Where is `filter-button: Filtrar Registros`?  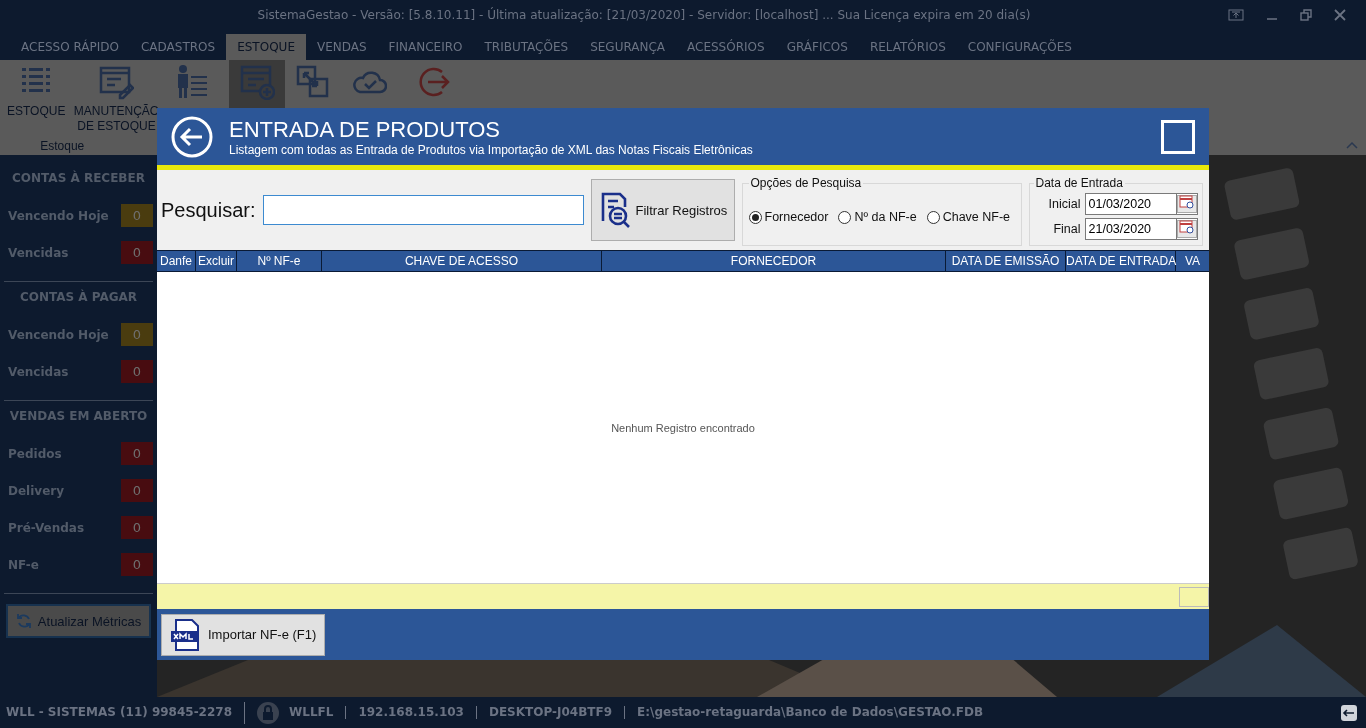 filter-button: Filtrar Registros is located at coordinates (662, 210).